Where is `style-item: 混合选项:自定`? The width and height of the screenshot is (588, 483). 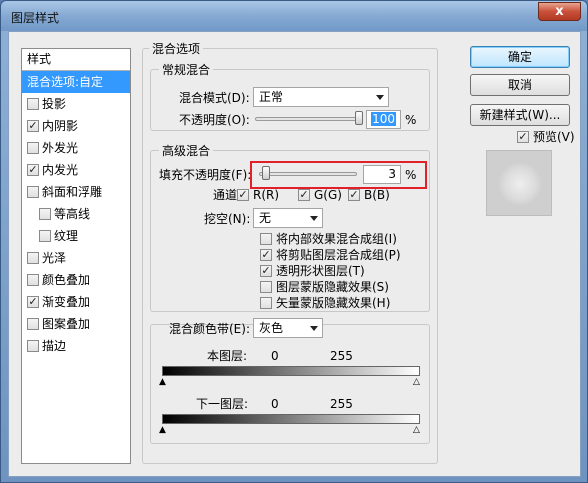 style-item: 混合选项:自定 is located at coordinates (76, 82).